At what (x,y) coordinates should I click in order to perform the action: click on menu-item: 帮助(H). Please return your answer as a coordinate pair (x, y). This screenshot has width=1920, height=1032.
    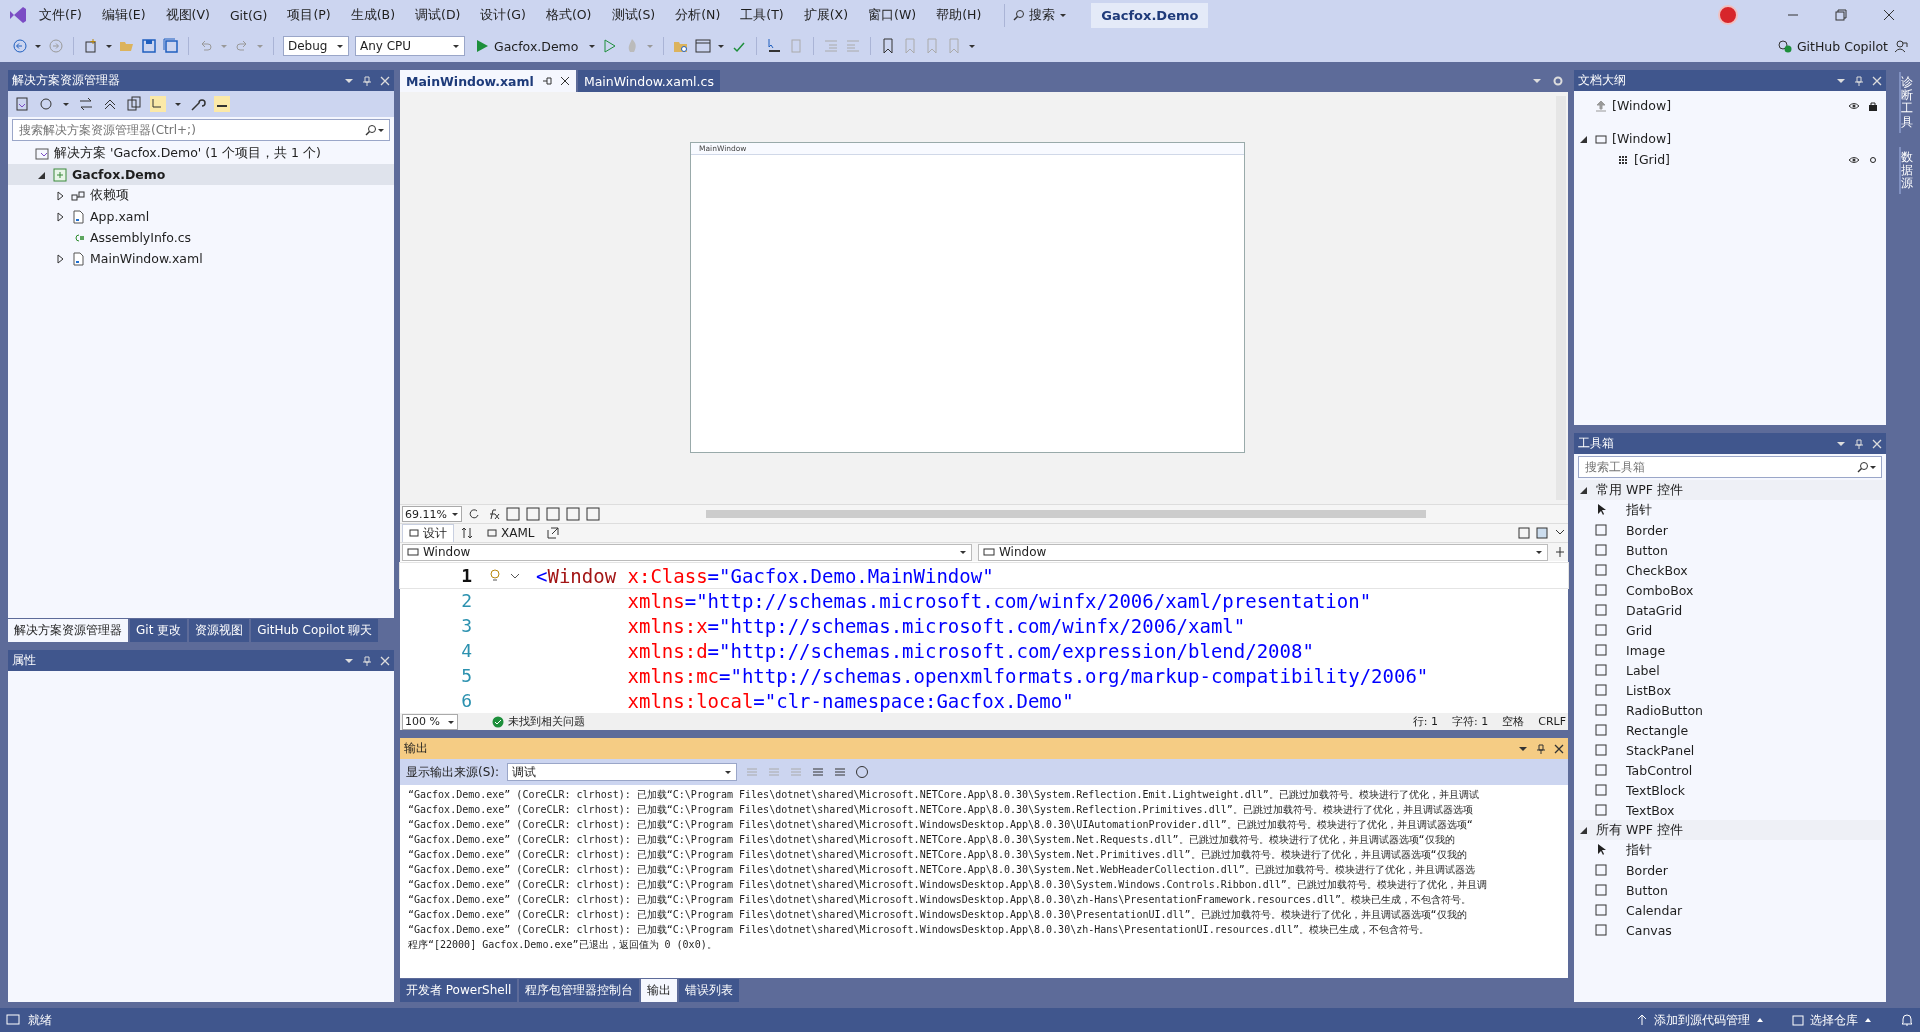
    Looking at the image, I should click on (959, 15).